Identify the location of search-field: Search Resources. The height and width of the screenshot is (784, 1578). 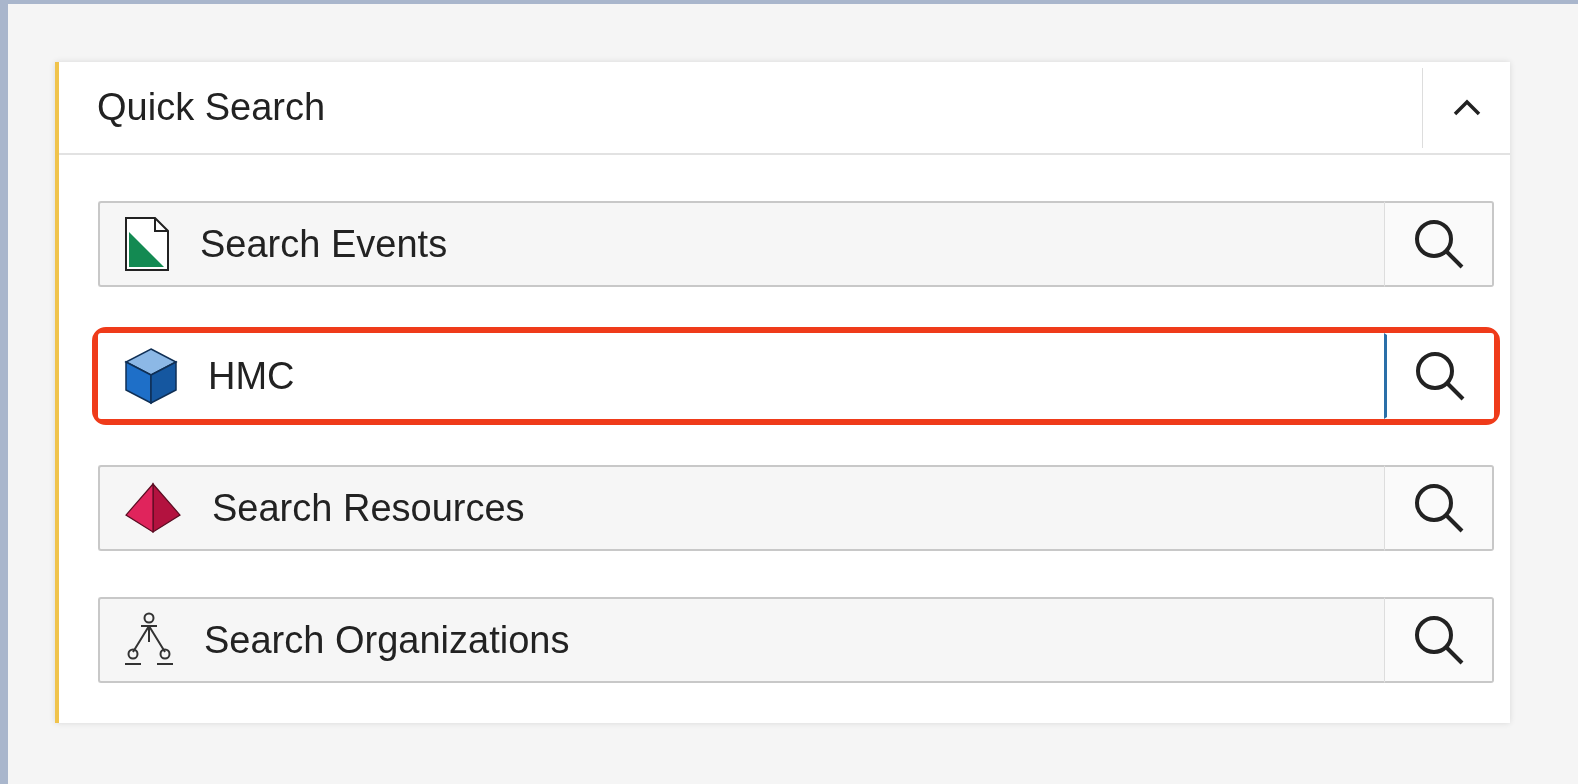
(741, 508).